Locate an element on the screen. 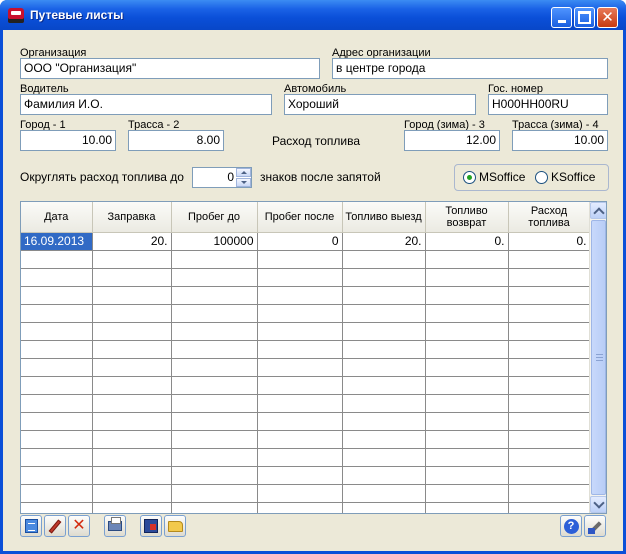  radio-ksoffice is located at coordinates (541, 177).